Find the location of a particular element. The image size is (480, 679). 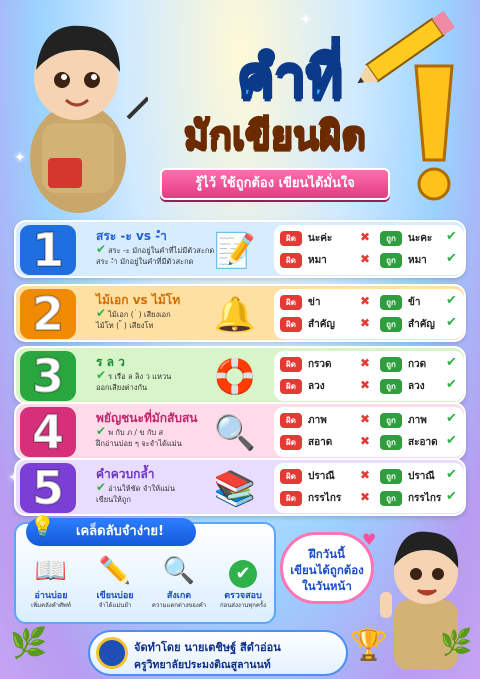

wrong-word: สอาด is located at coordinates (320, 442).